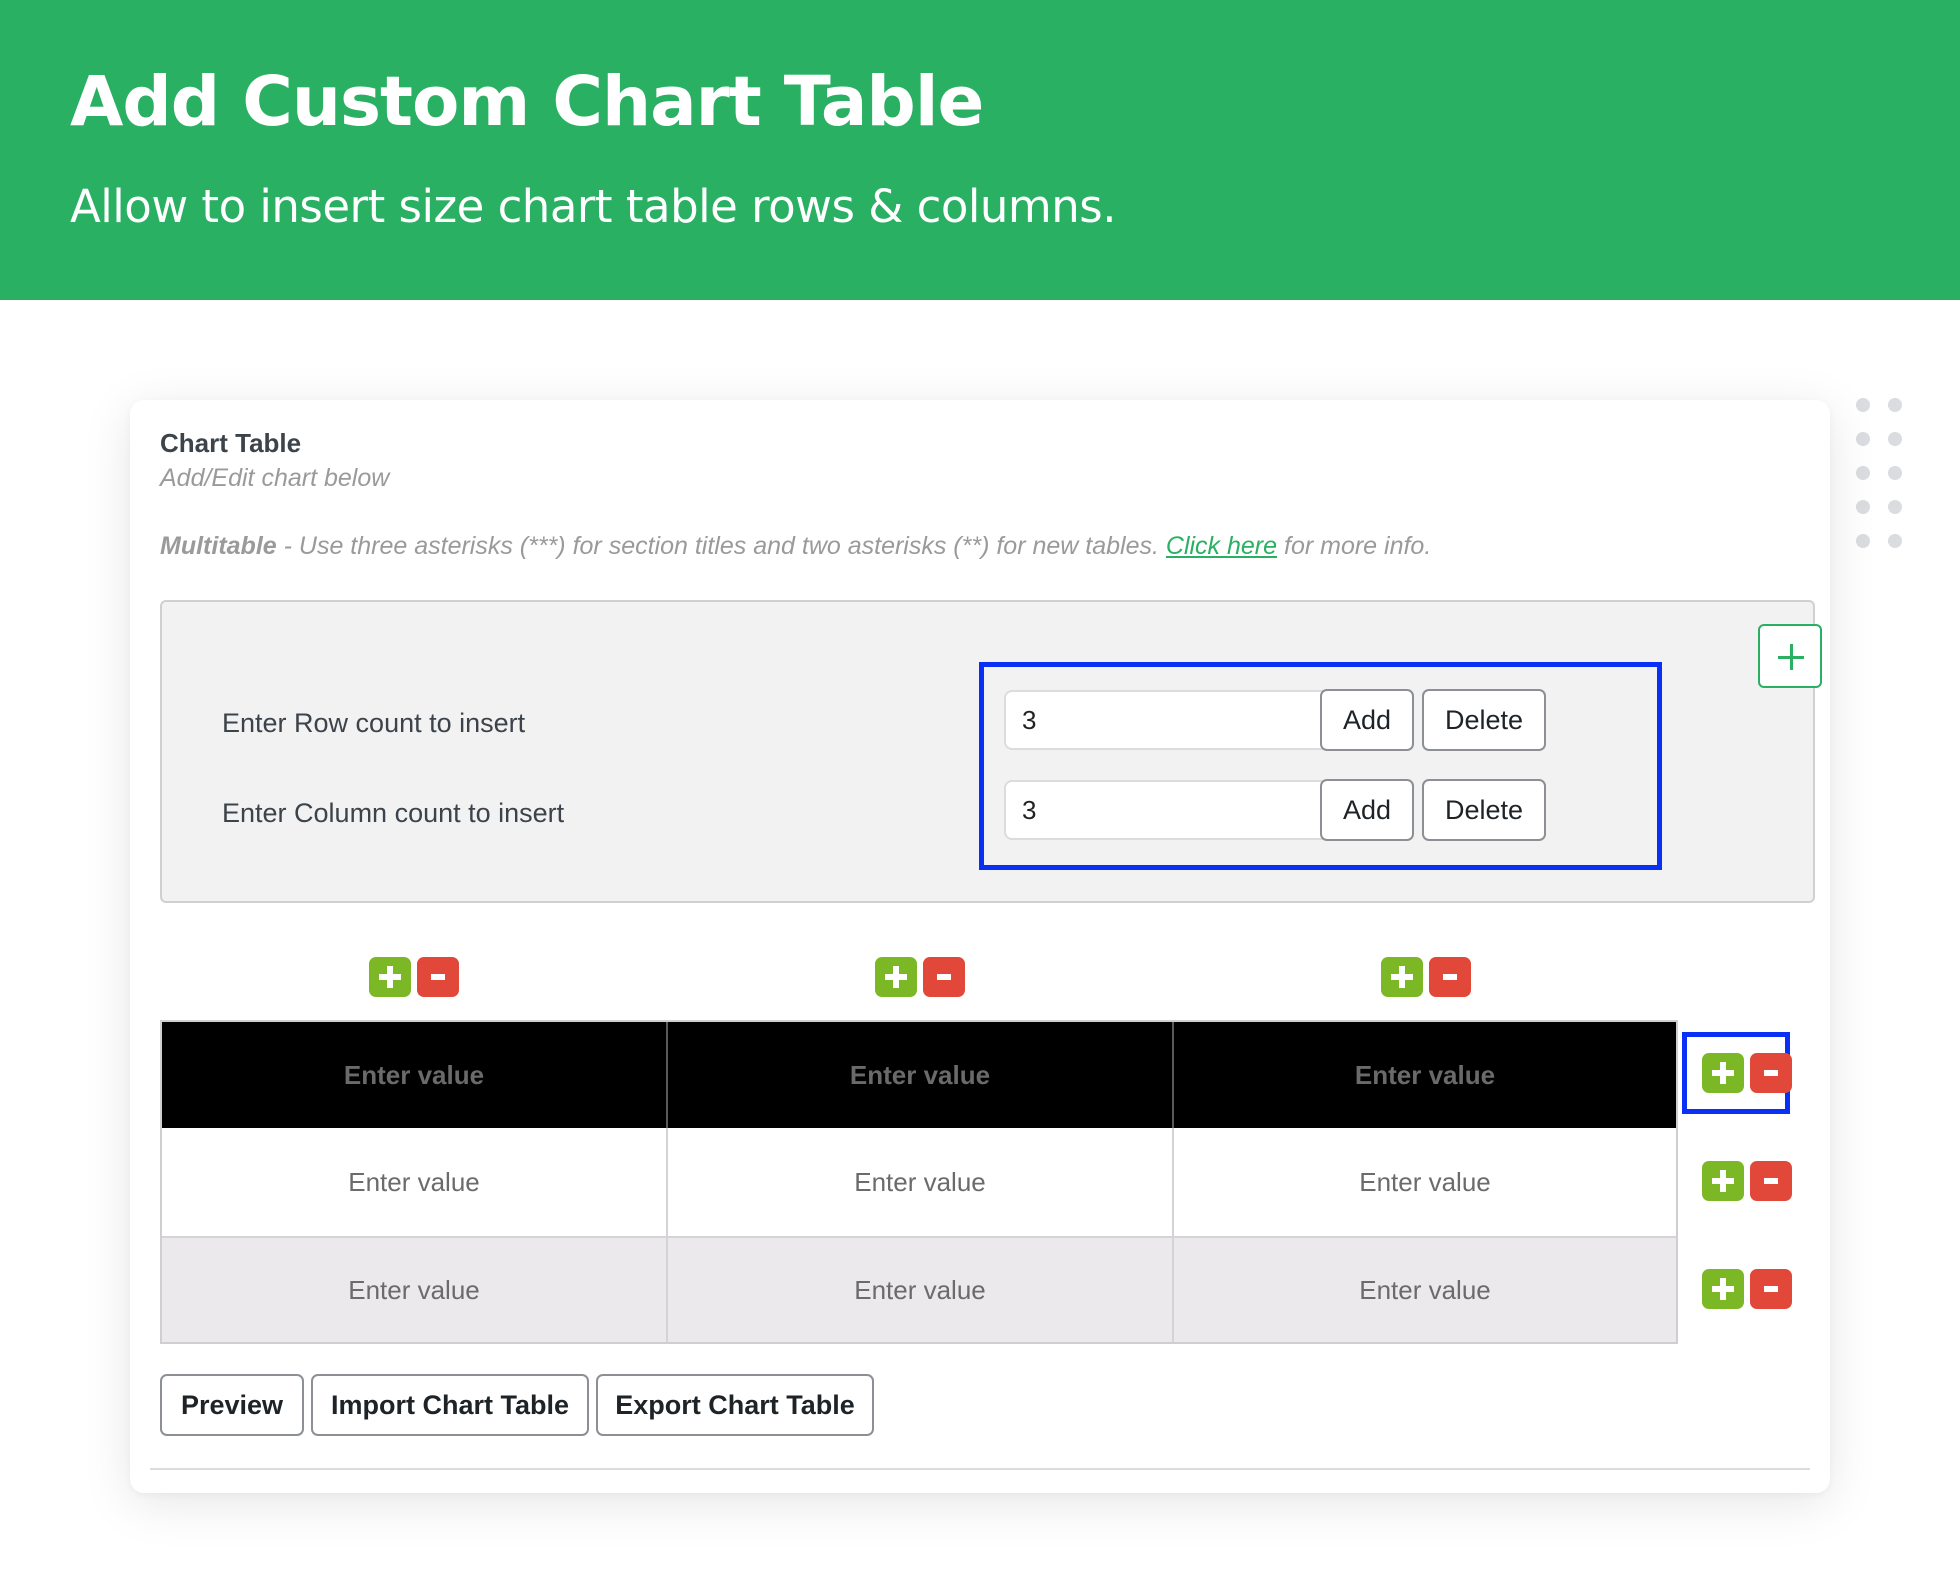  I want to click on multitable-label: Multitable, so click(218, 546).